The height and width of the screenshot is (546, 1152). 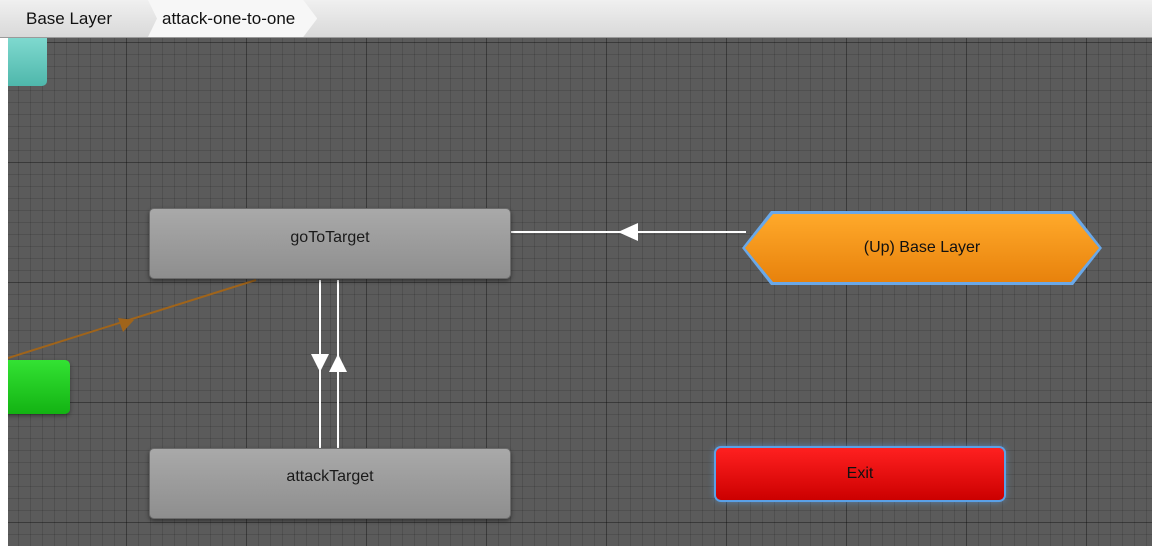 What do you see at coordinates (330, 476) in the screenshot?
I see `state-attacktarget-label: attackTarget` at bounding box center [330, 476].